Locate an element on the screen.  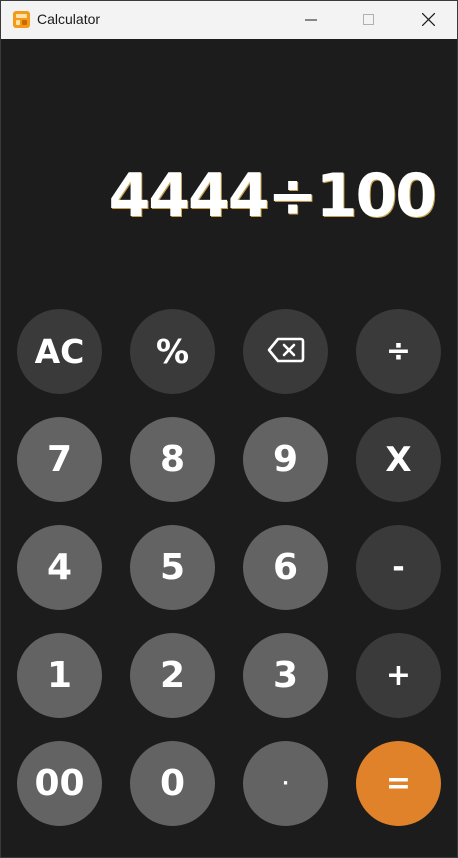
divide-button: ÷ is located at coordinates (398, 351).